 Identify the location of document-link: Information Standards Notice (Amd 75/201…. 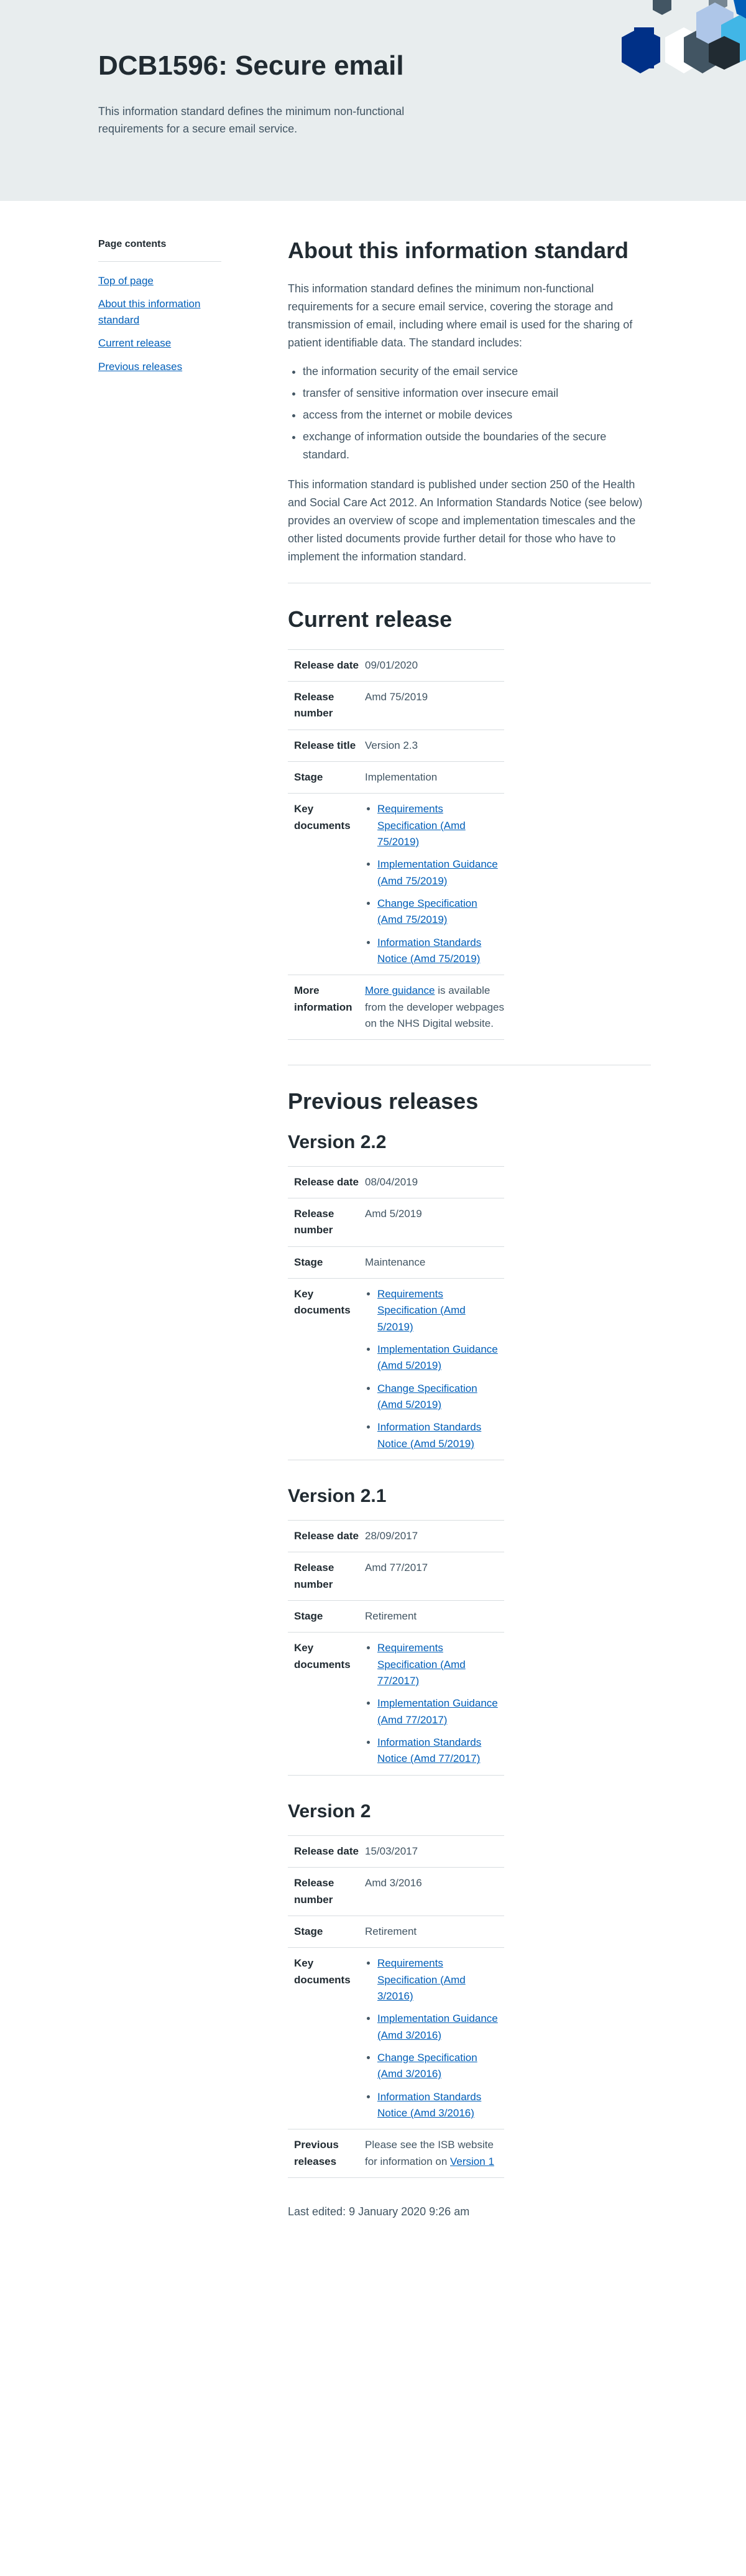
(429, 951).